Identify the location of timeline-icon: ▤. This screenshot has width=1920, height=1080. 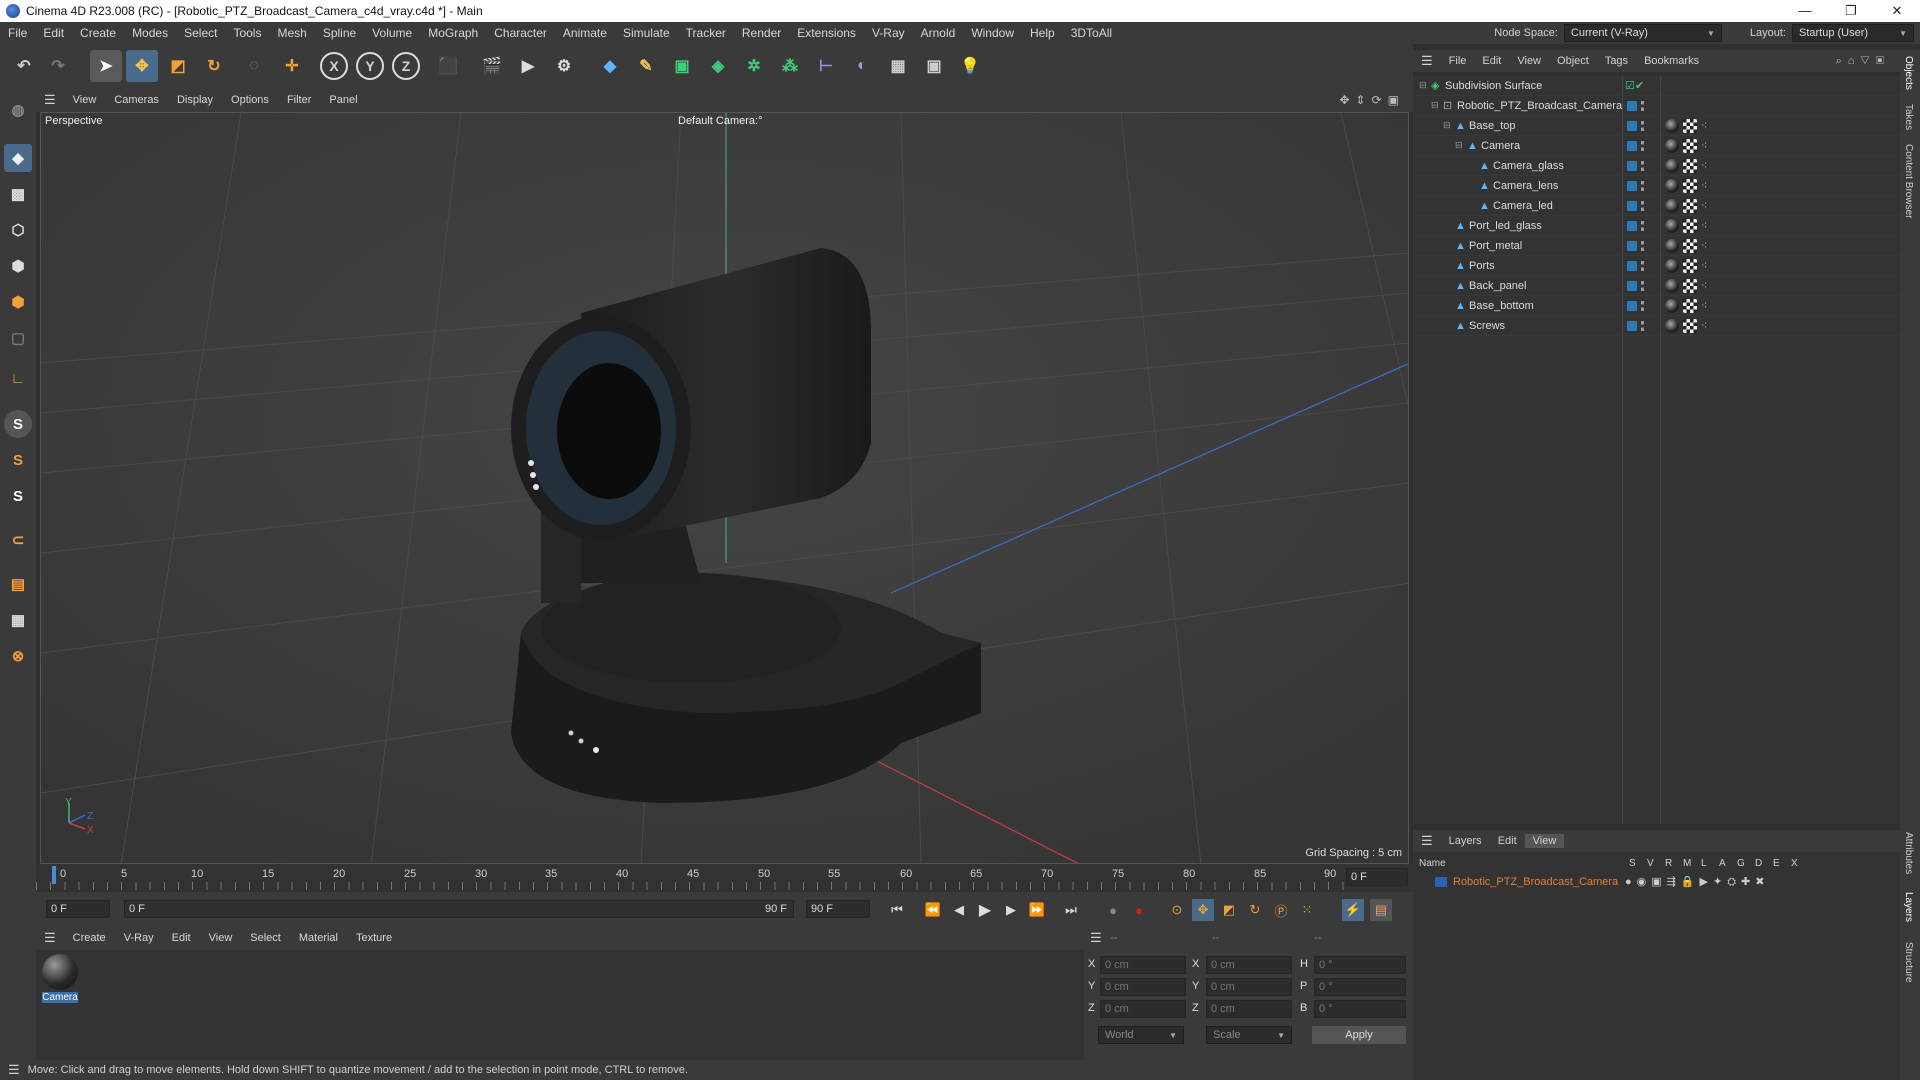
(1381, 910).